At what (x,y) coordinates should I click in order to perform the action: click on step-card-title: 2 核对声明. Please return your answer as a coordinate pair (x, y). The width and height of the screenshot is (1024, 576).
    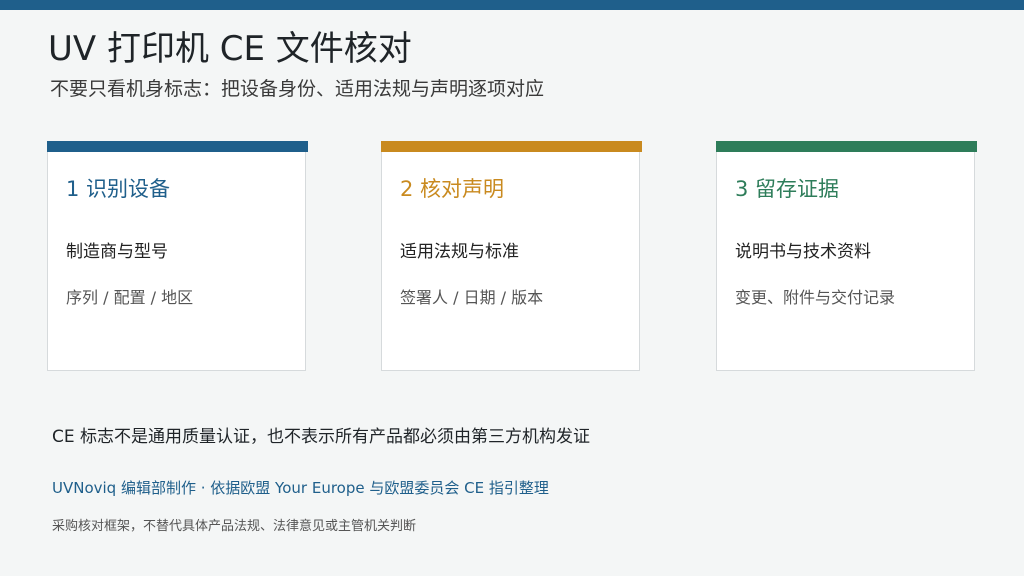
    Looking at the image, I should click on (452, 189).